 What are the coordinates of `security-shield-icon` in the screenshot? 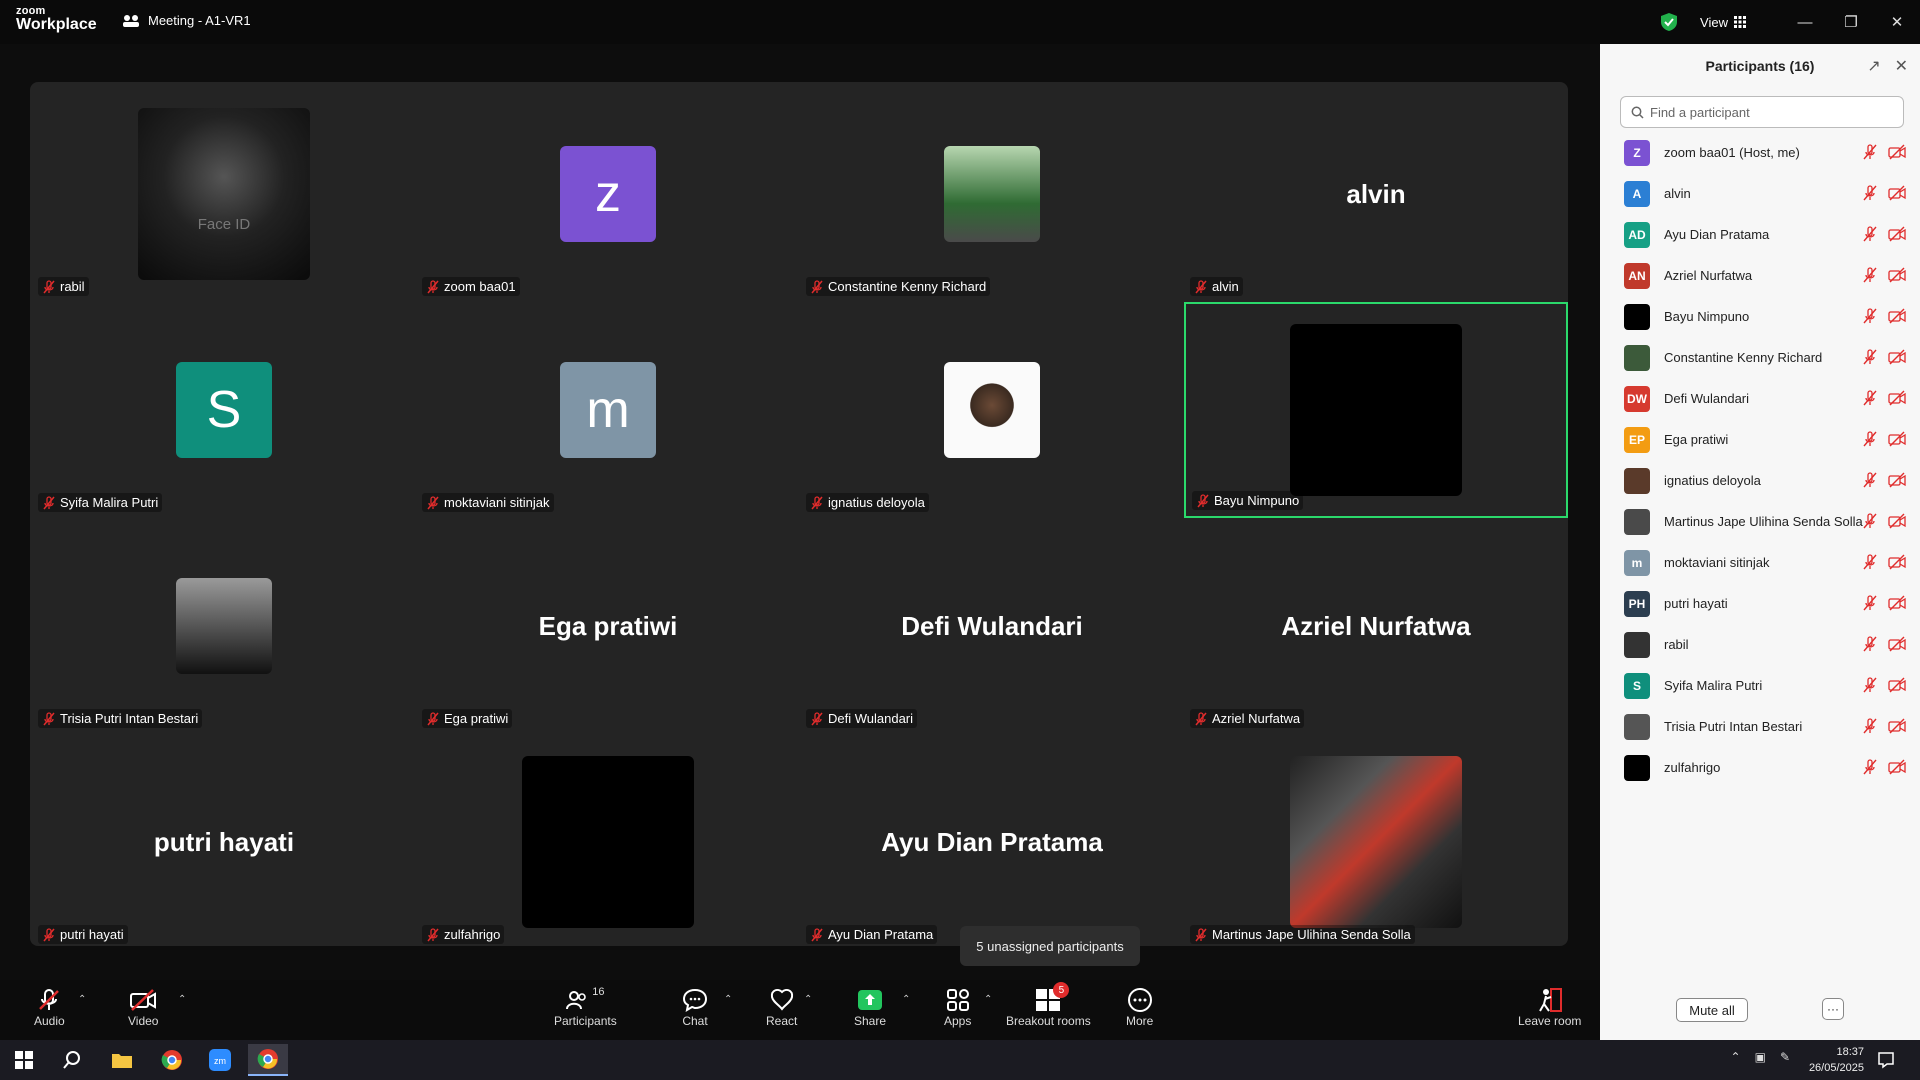 It's located at (1669, 22).